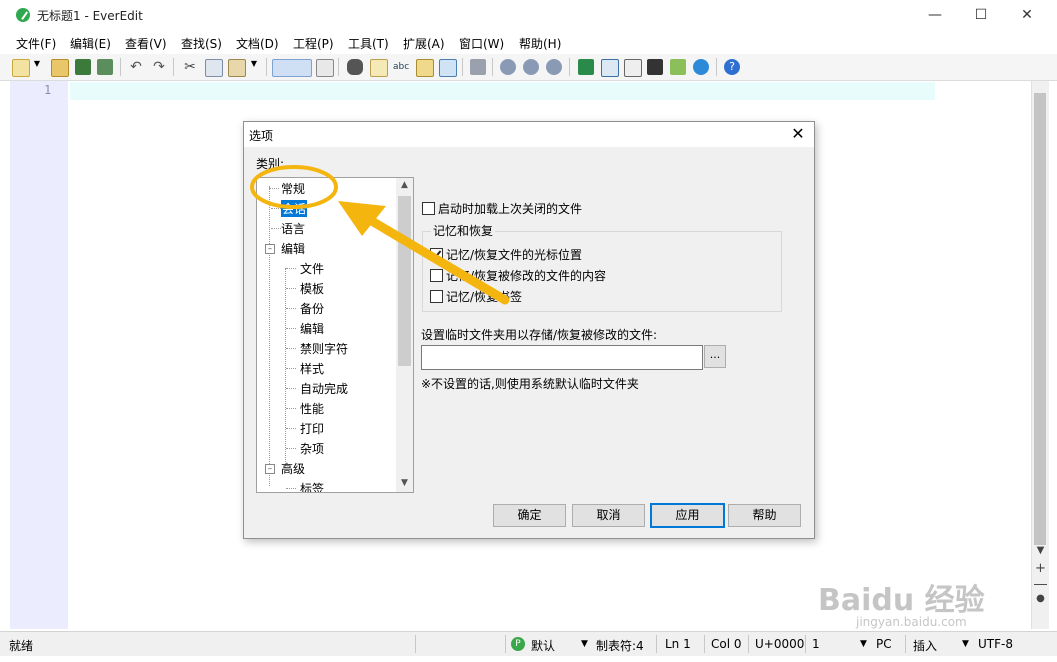 The height and width of the screenshot is (662, 1057). Describe the element at coordinates (610, 68) in the screenshot. I see `side-panel-icon` at that location.